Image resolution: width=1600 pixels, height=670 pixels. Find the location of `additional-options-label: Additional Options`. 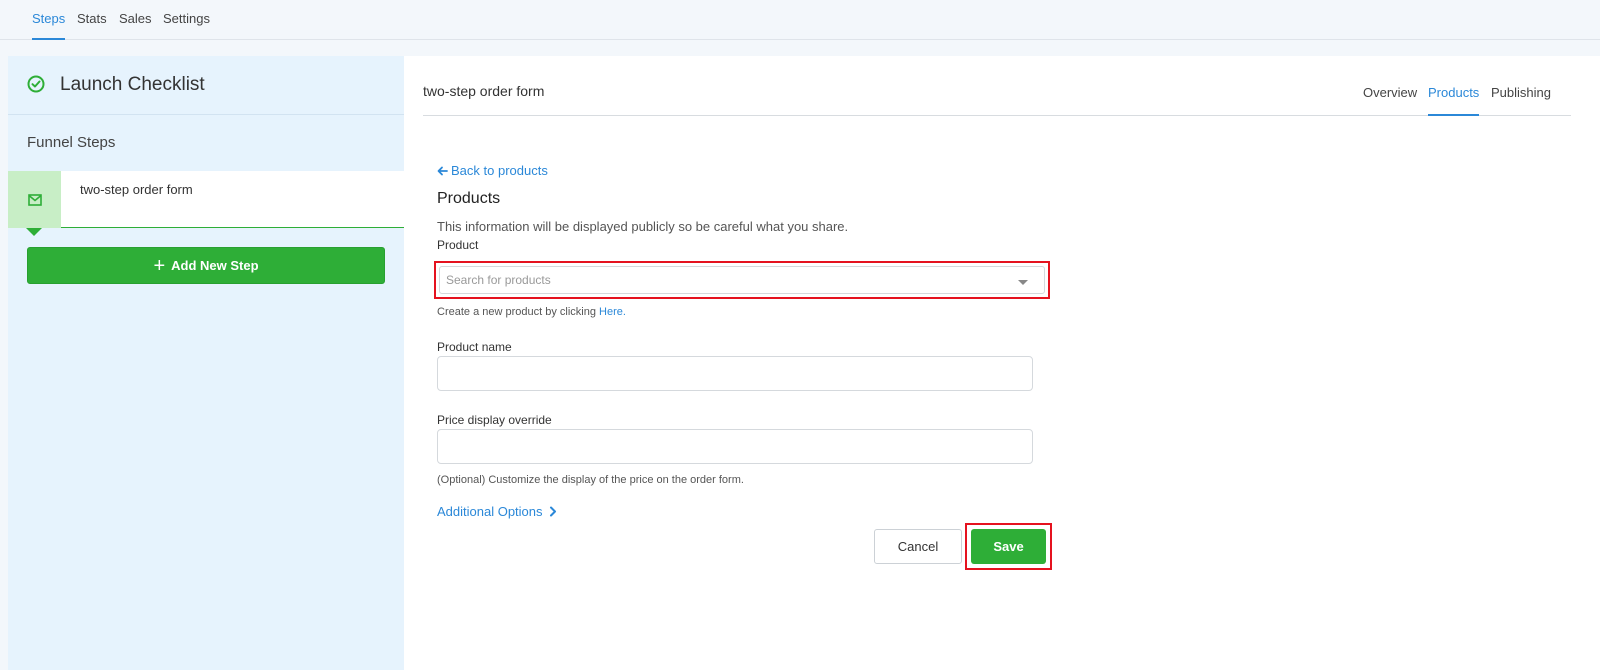

additional-options-label: Additional Options is located at coordinates (490, 511).